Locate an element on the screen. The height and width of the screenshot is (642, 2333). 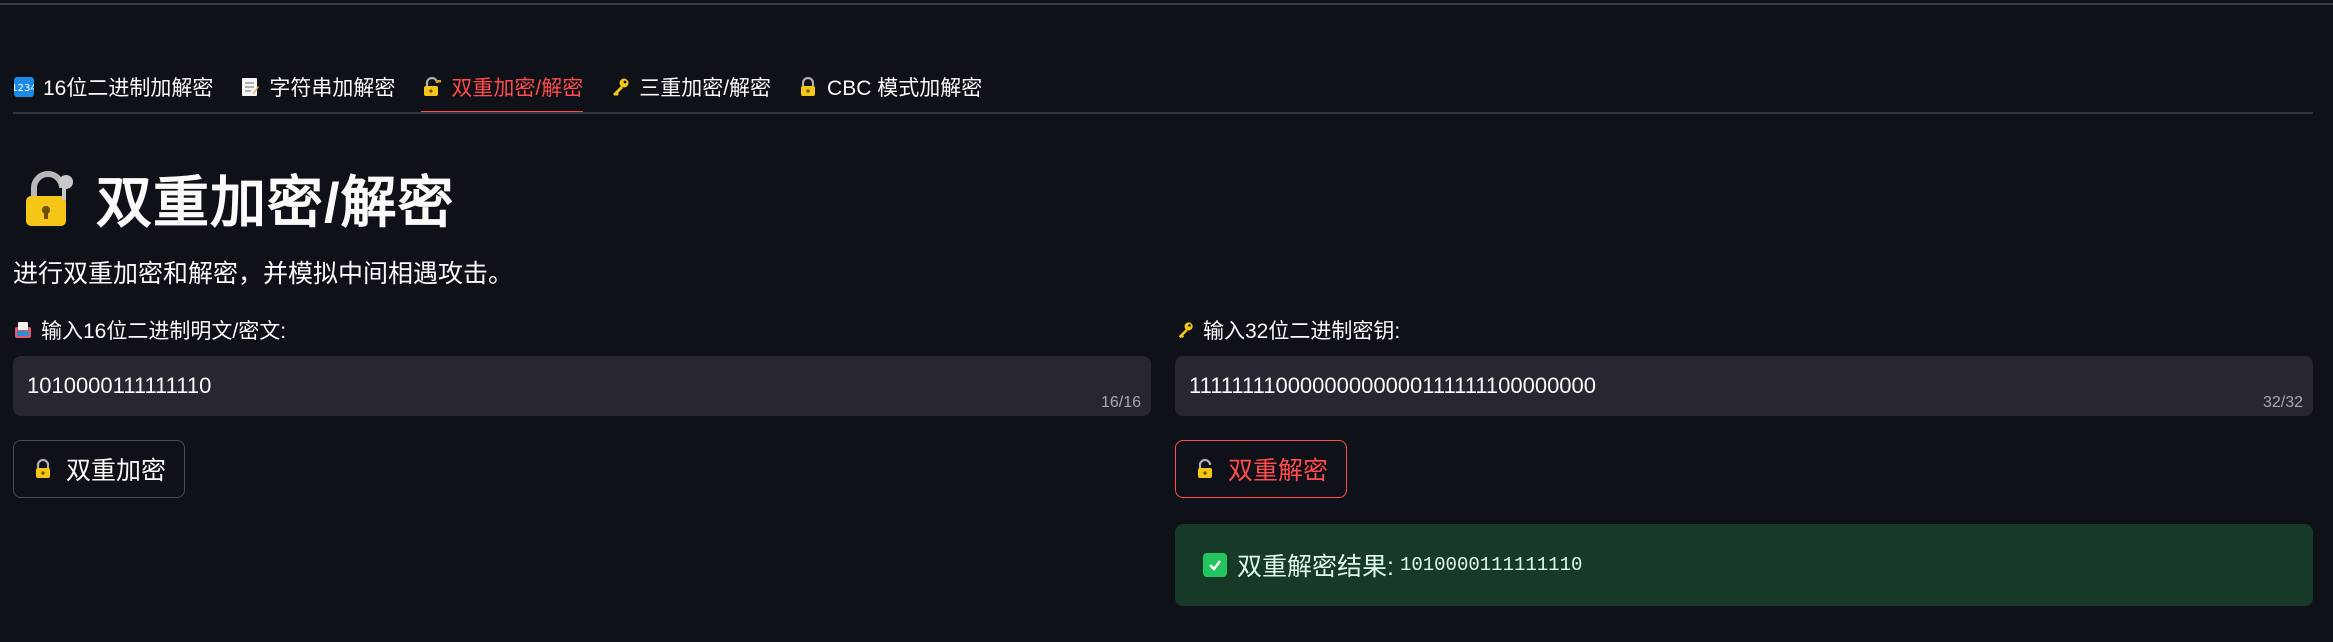
plaintext-input-wrapper: 16/16 is located at coordinates (582, 386).